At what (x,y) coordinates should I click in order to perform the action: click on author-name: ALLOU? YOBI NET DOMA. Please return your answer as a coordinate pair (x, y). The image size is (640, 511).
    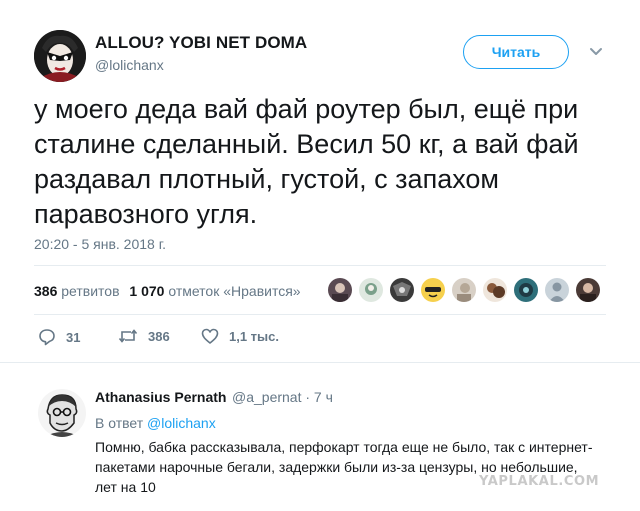
    Looking at the image, I should click on (201, 43).